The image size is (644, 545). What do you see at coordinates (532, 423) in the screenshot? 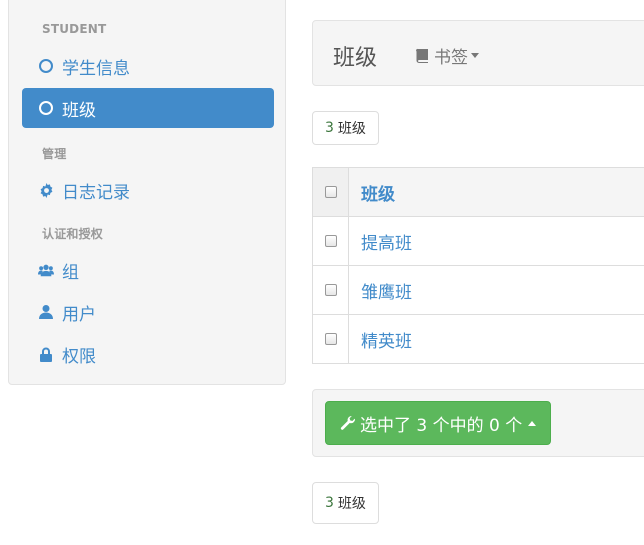
I see `caret-up-icon` at bounding box center [532, 423].